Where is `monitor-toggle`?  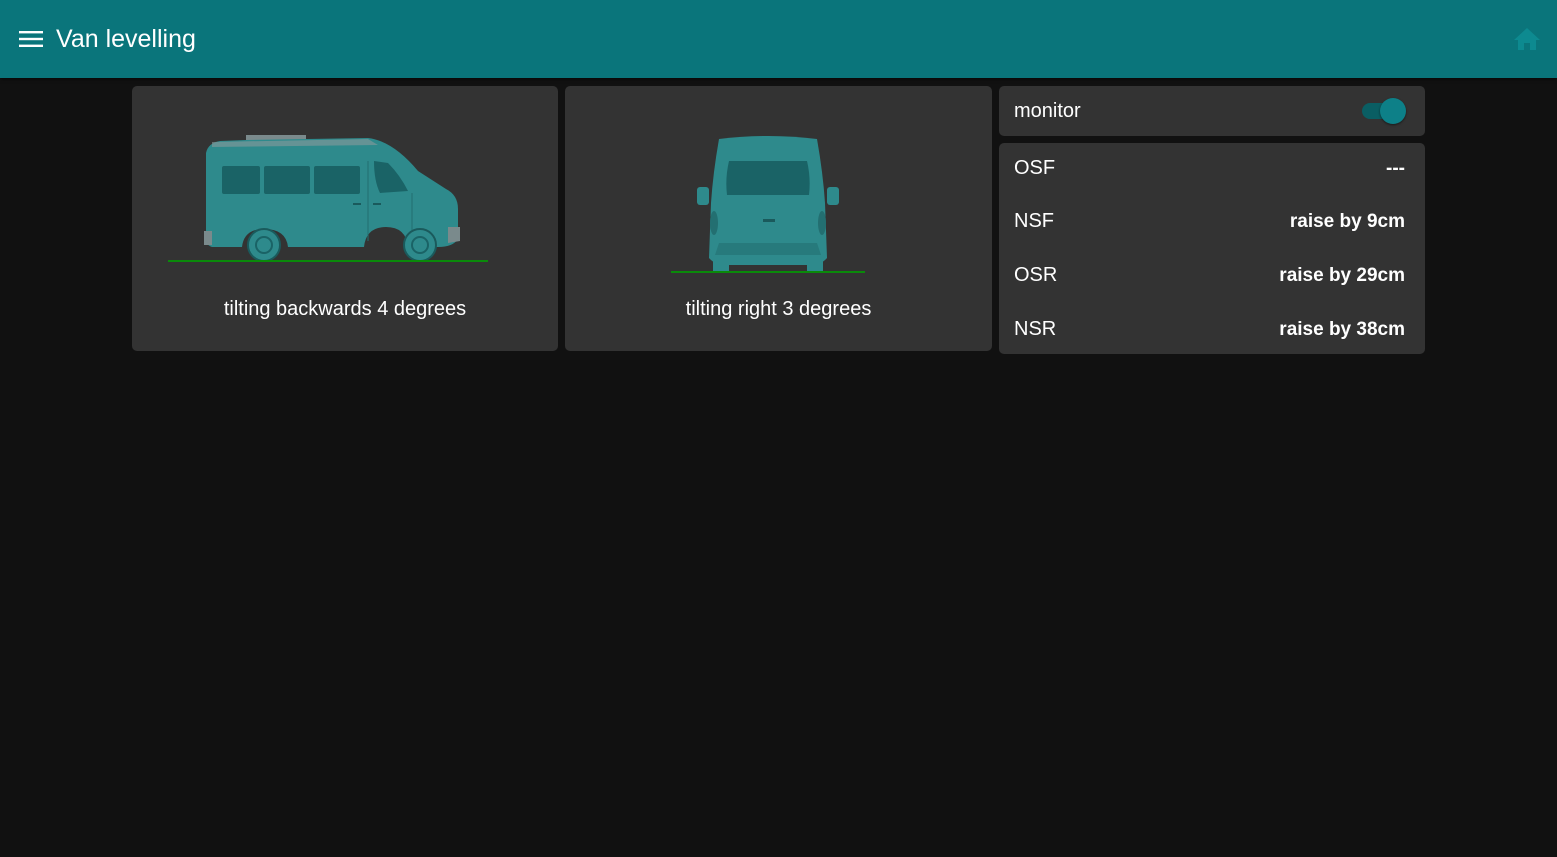 monitor-toggle is located at coordinates (1383, 111).